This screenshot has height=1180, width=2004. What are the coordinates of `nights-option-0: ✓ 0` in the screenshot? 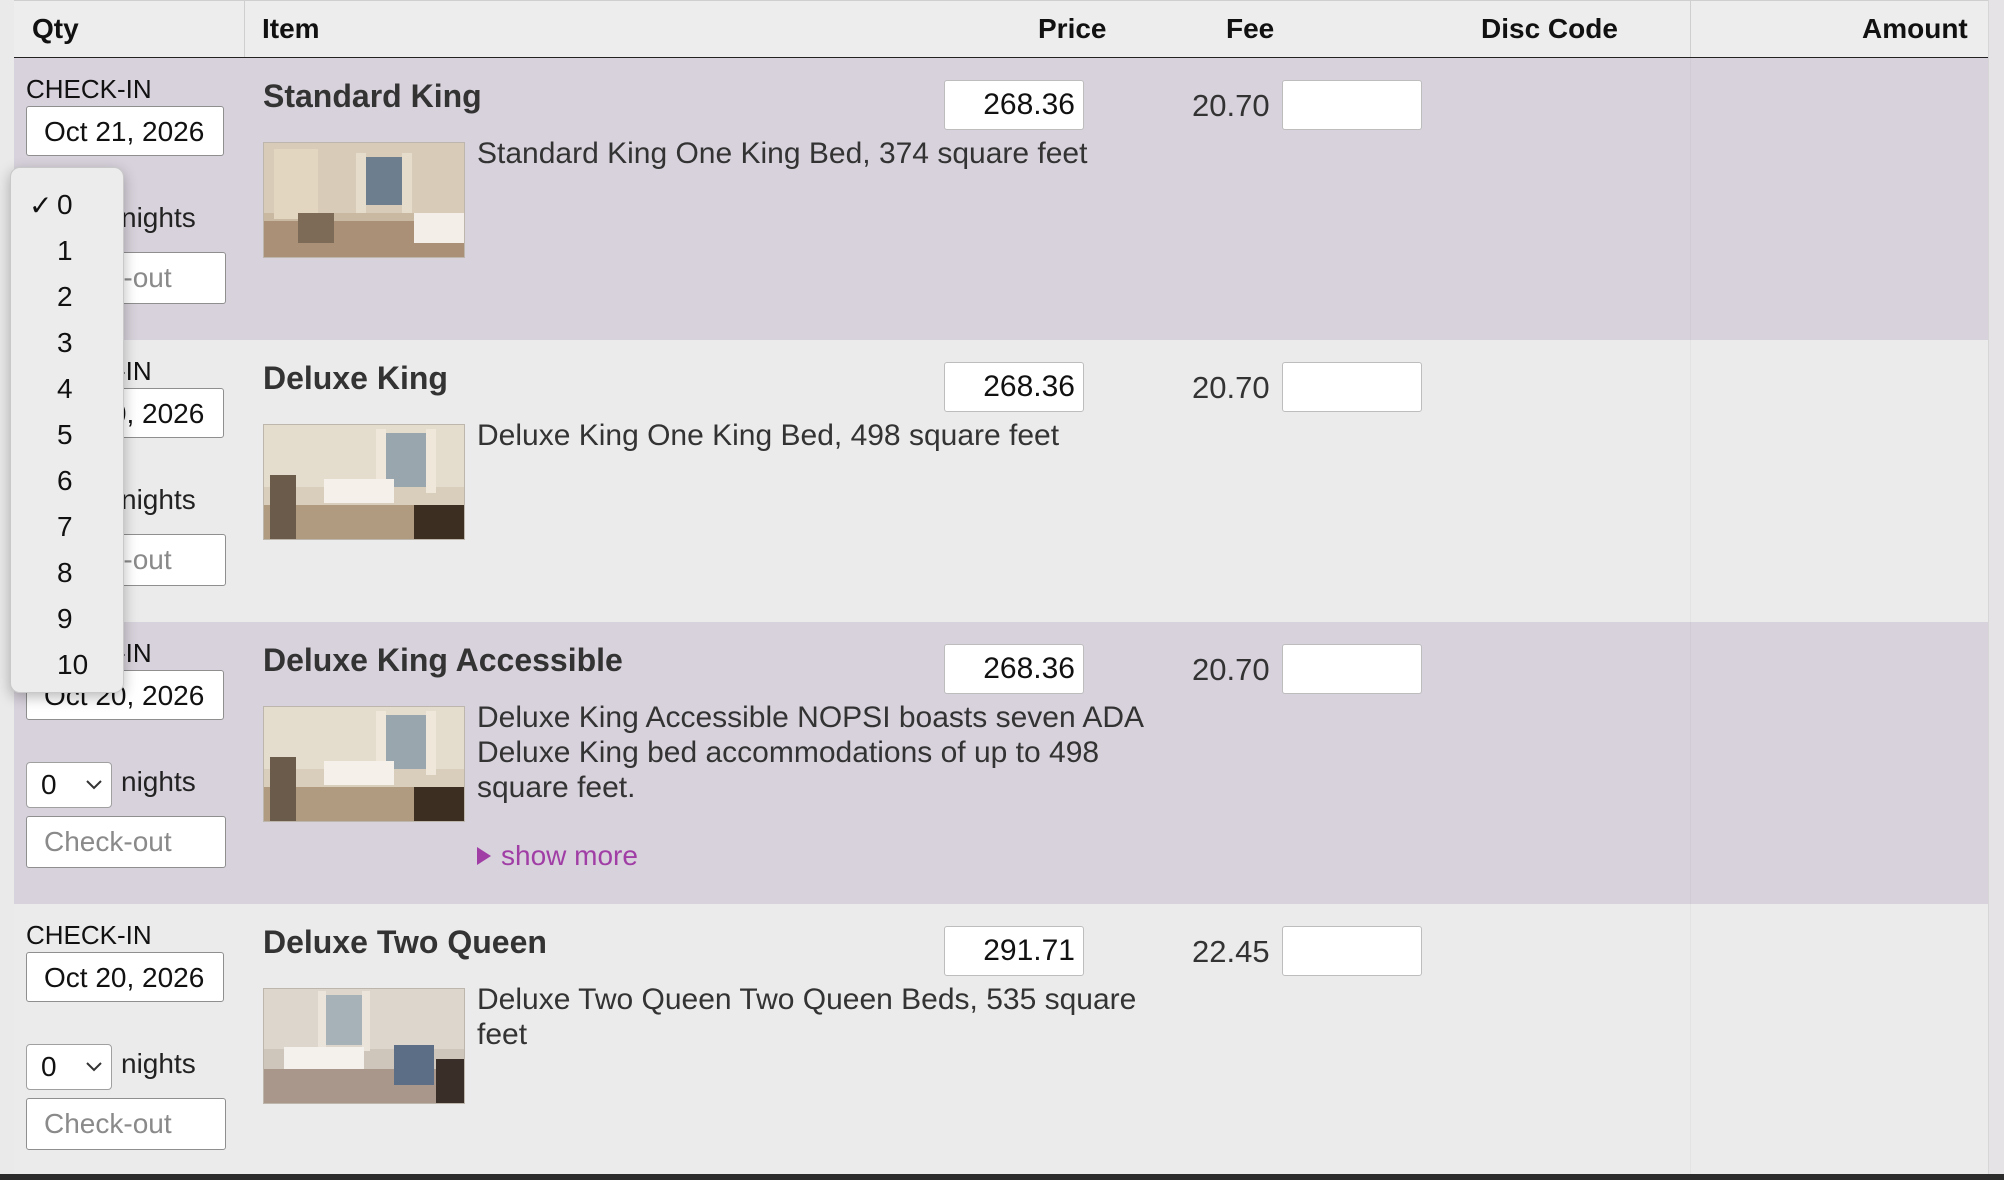 It's located at (67, 205).